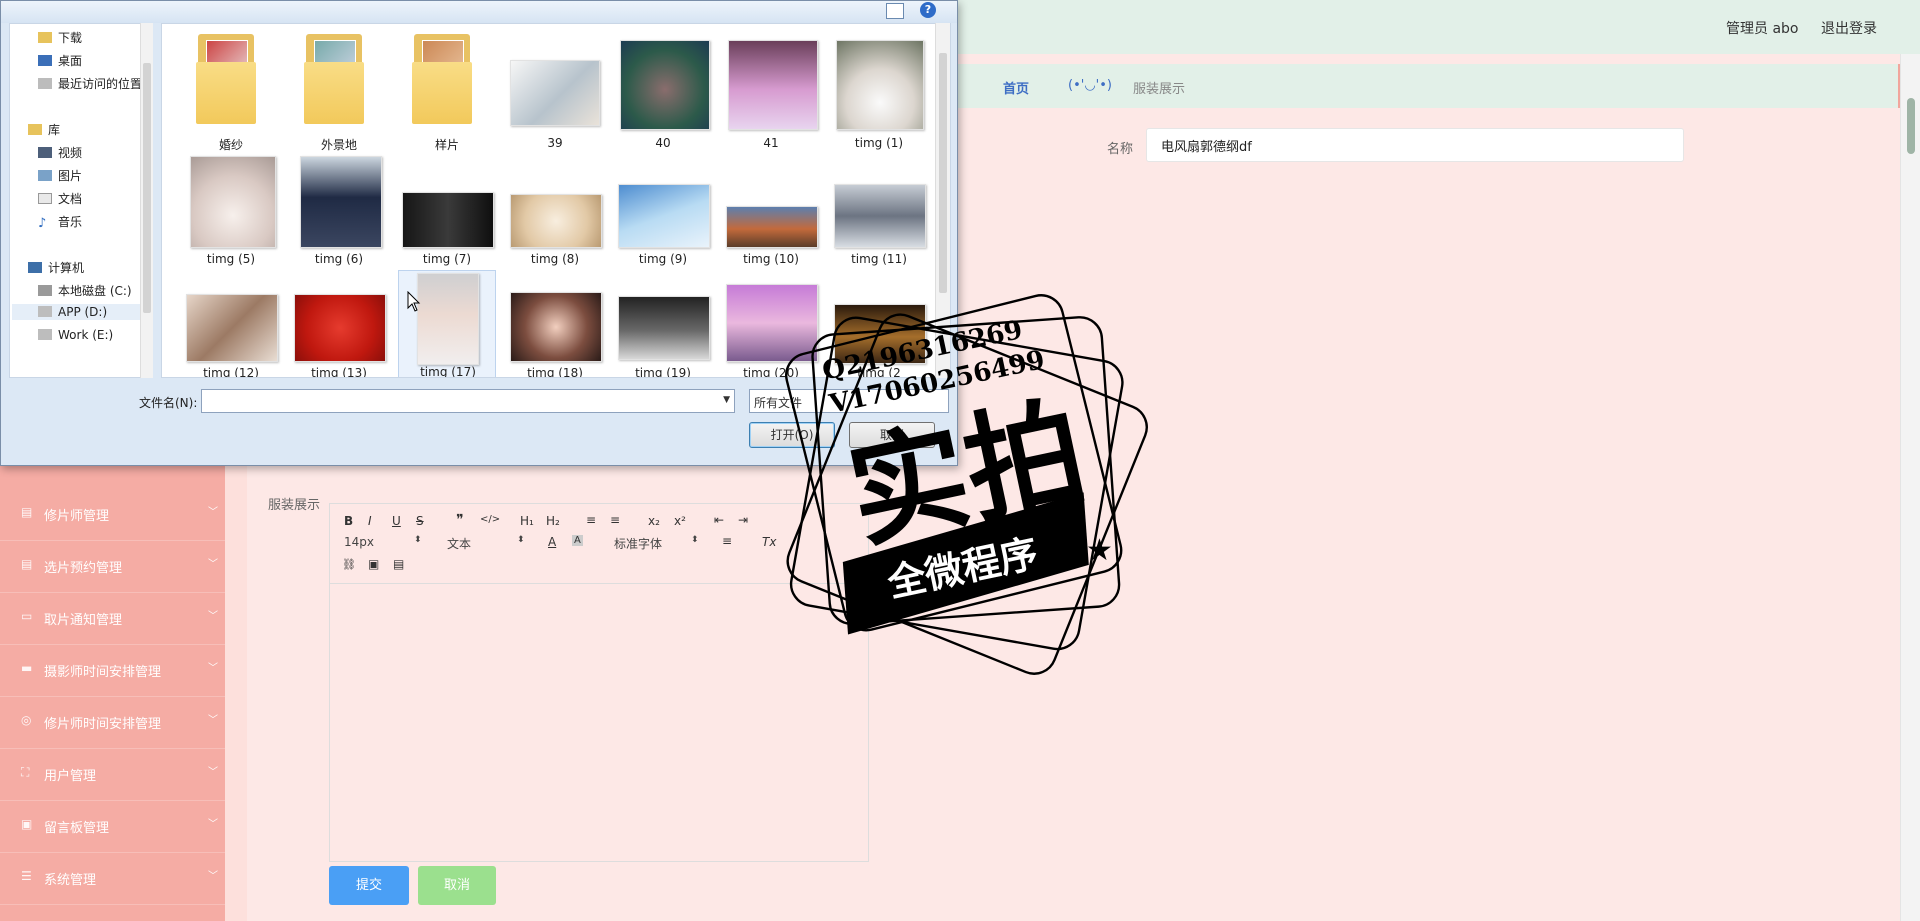 This screenshot has height=921, width=1920. Describe the element at coordinates (555, 207) in the screenshot. I see `file-image-timg-8: timg (8)` at that location.